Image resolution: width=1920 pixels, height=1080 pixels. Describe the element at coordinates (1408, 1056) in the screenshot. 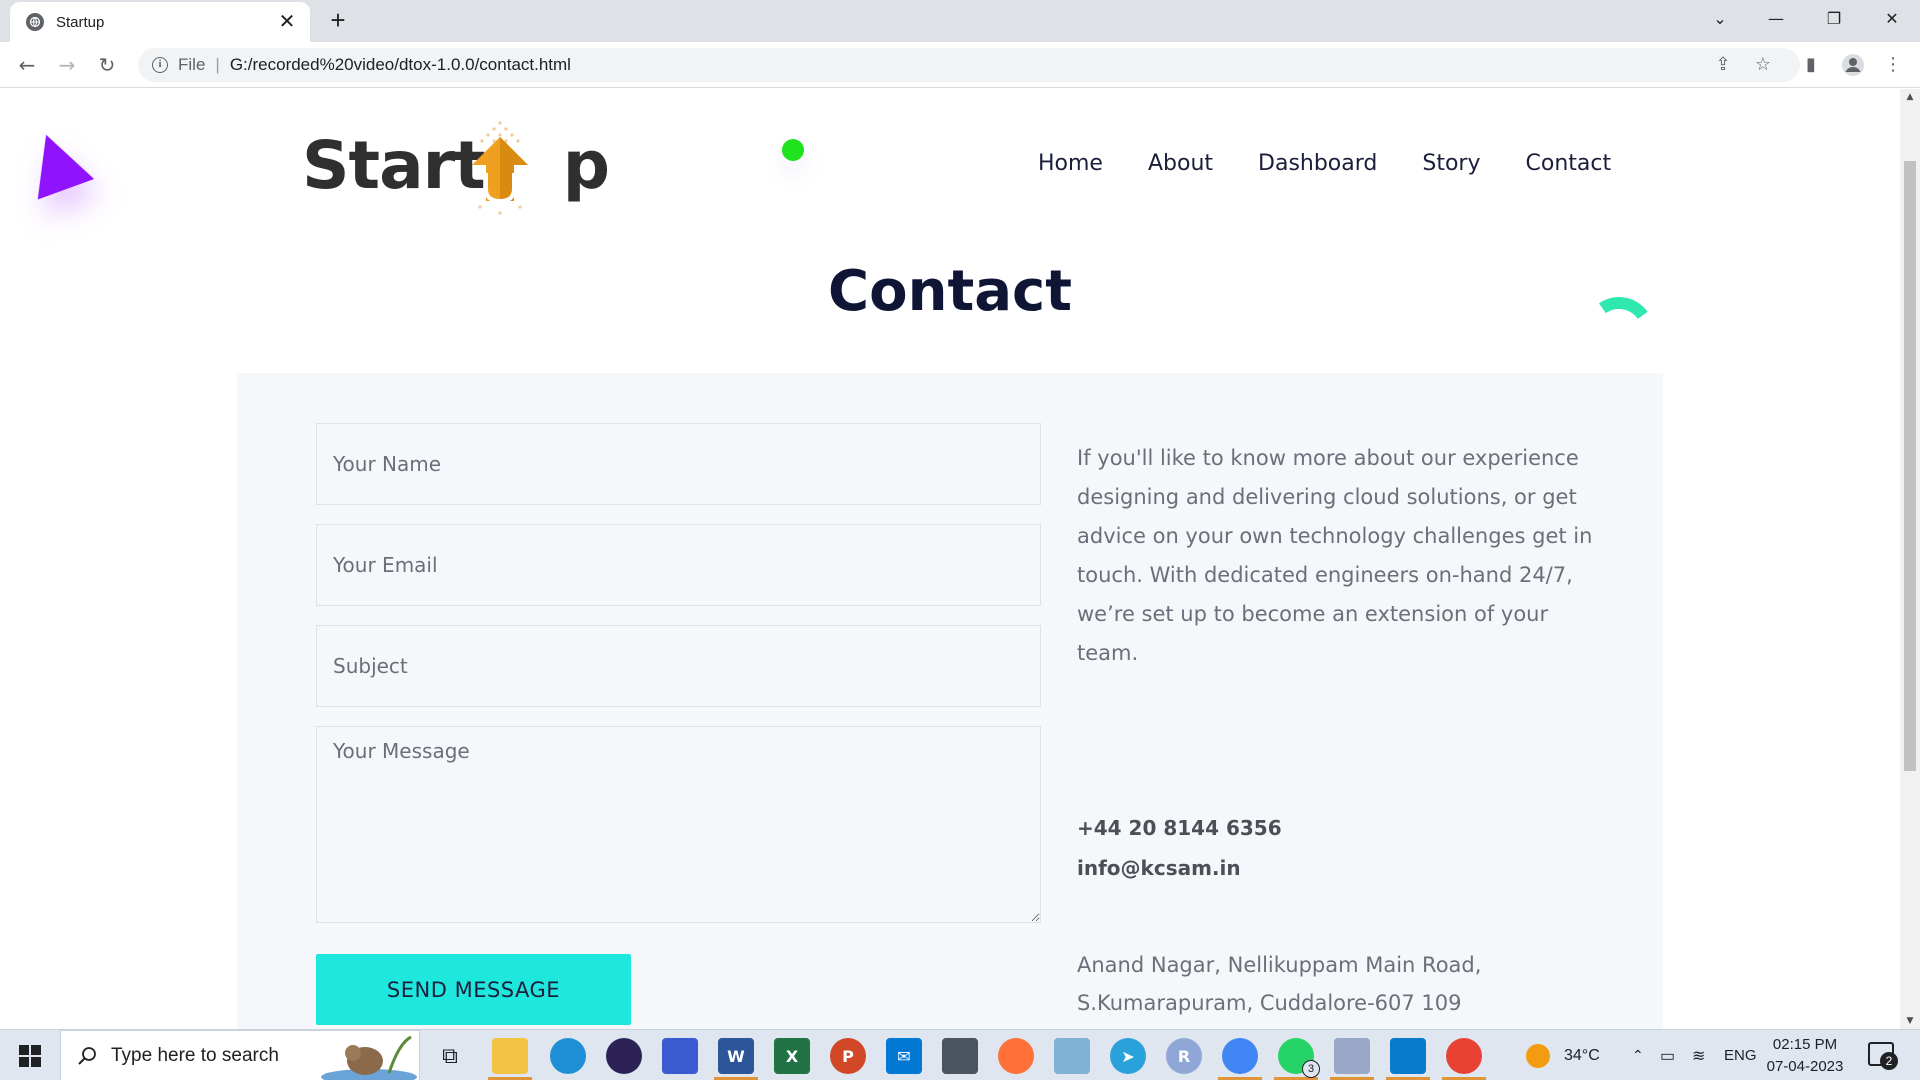

I see `vscode-icon` at that location.